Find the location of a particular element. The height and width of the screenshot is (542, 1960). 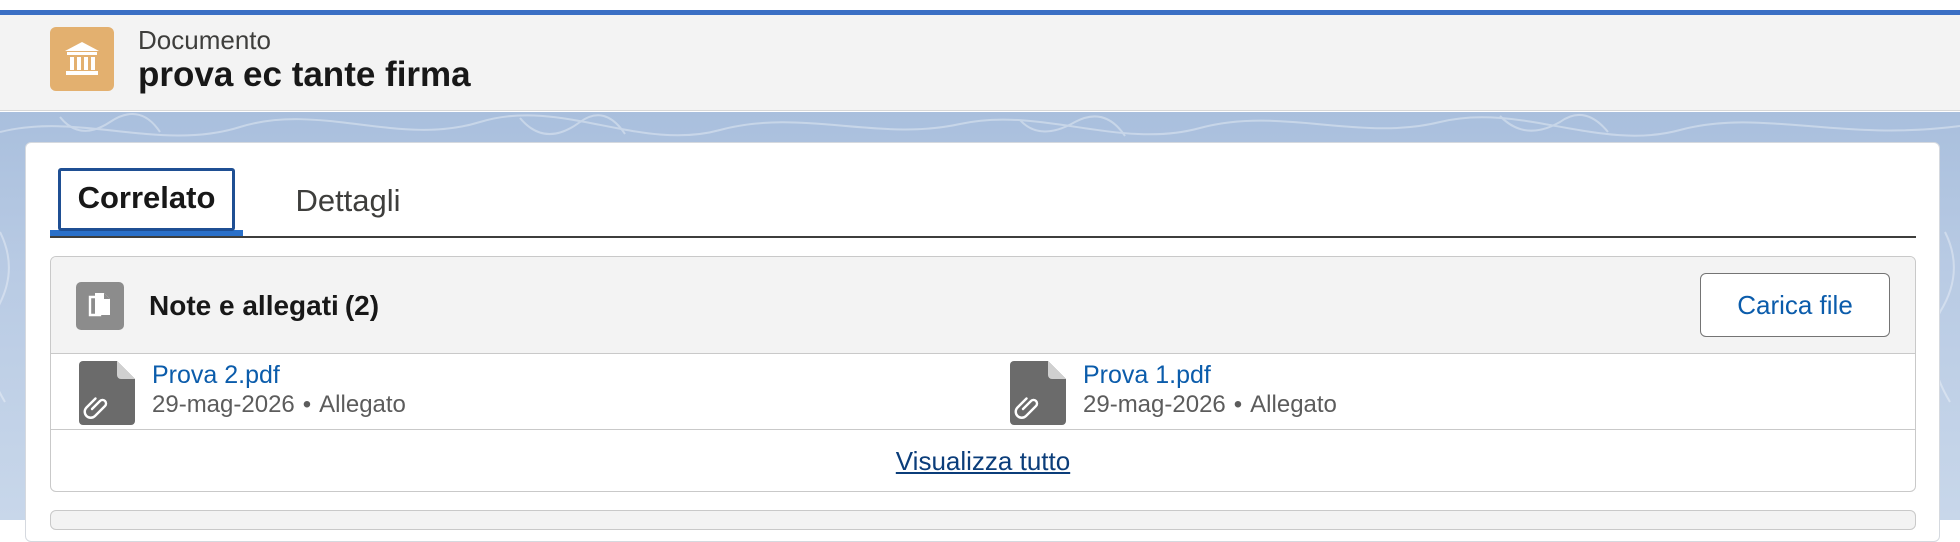

tab-bar: Correlato Dettagli is located at coordinates (983, 201).